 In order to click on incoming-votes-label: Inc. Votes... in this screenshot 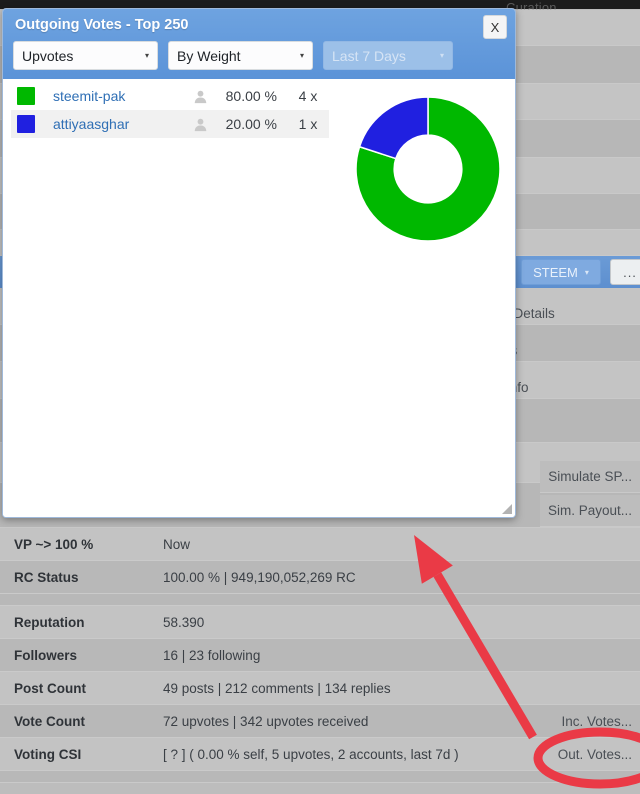, I will do `click(596, 721)`.